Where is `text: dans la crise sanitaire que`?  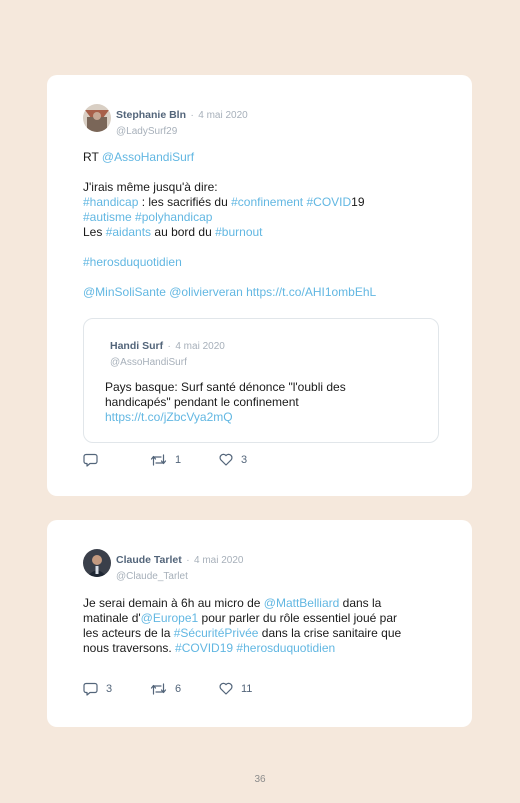 text: dans la crise sanitaire que is located at coordinates (330, 633).